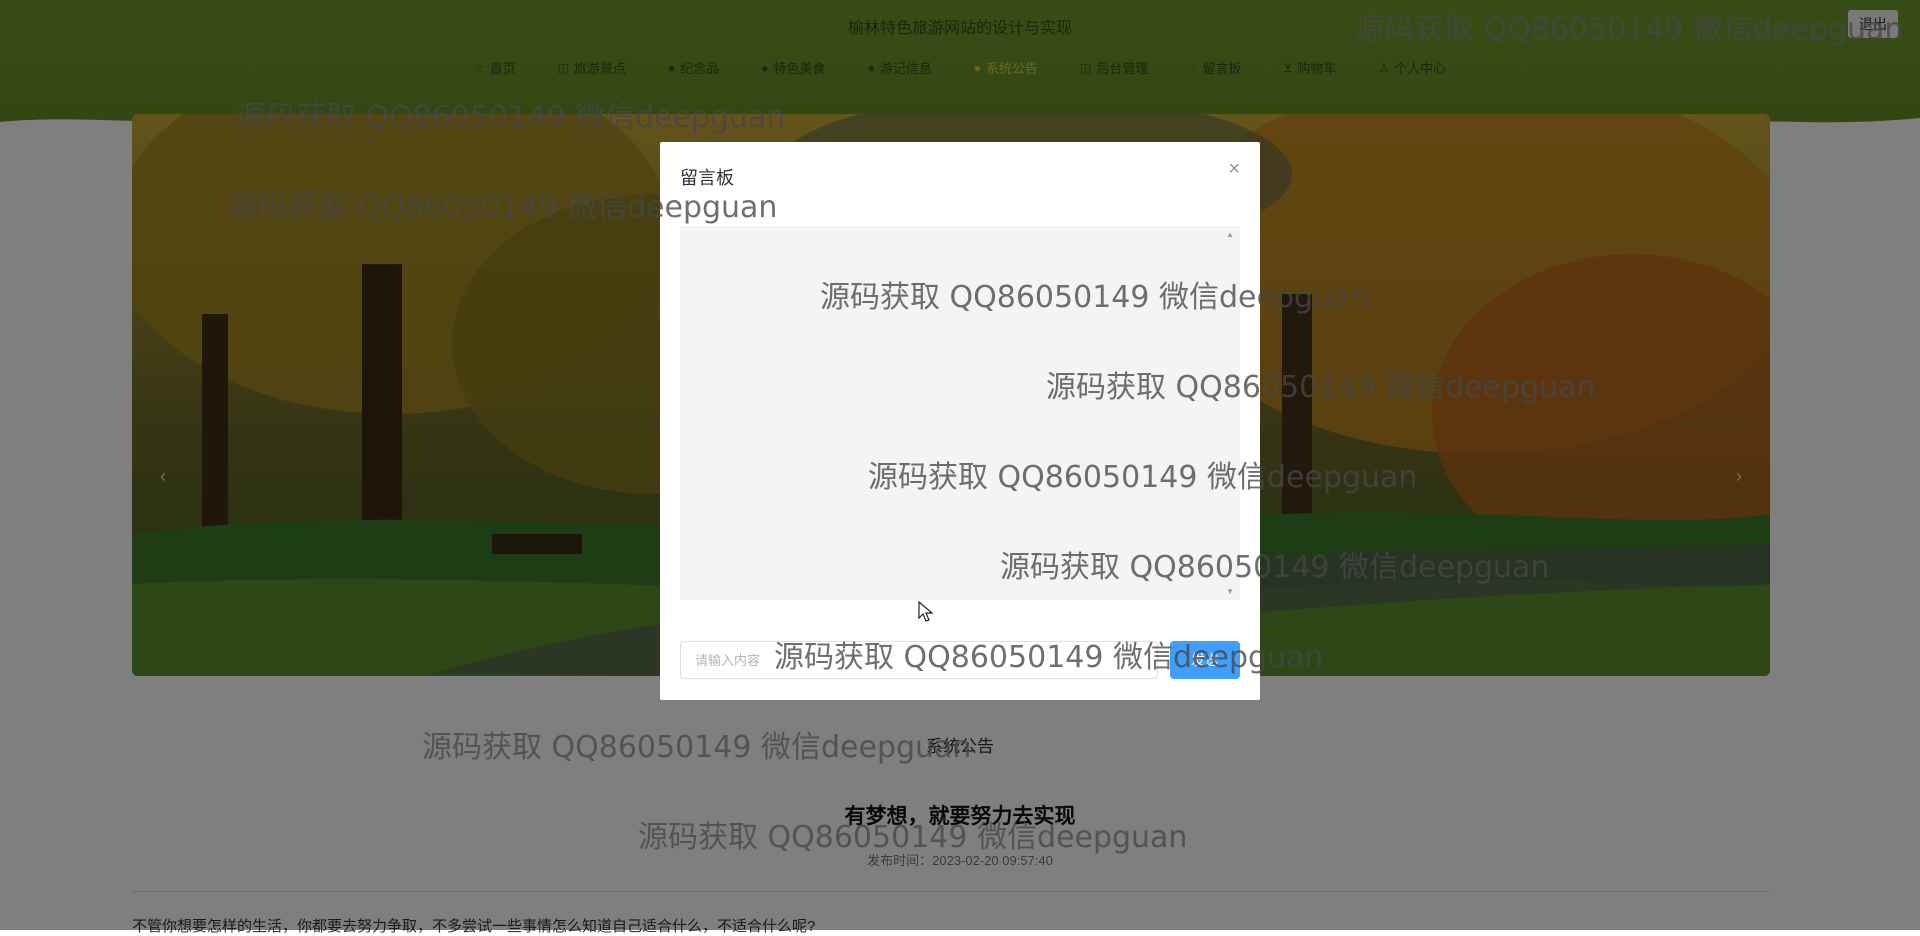 This screenshot has width=1920, height=936. What do you see at coordinates (1230, 234) in the screenshot?
I see `scroll-up-icon: ▲` at bounding box center [1230, 234].